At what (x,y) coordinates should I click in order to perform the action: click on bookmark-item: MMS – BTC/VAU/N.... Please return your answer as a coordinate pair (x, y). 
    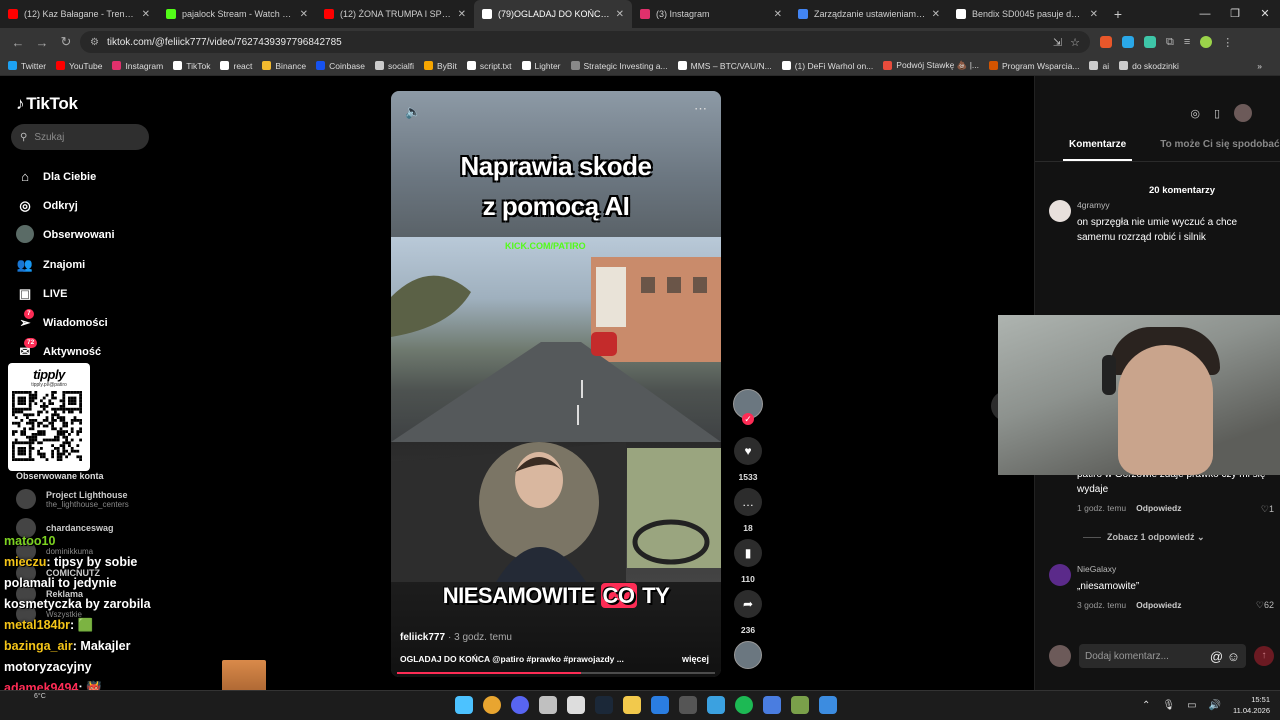
    Looking at the image, I should click on (724, 66).